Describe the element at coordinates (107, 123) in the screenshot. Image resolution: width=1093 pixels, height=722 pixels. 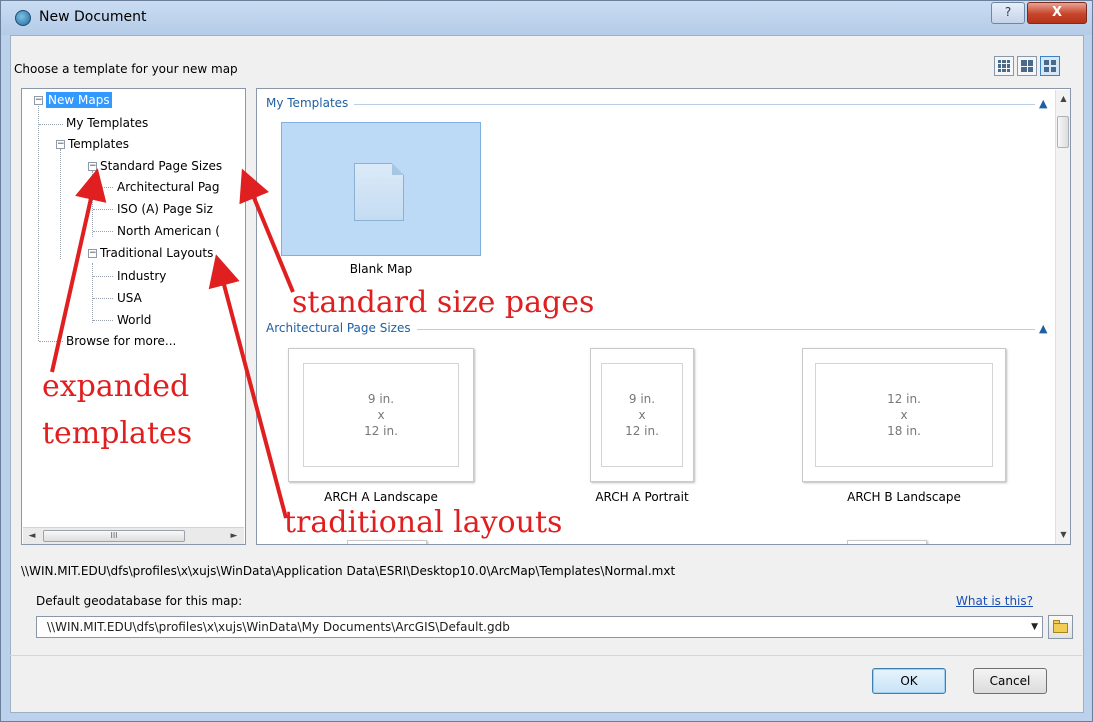
I see `tree-item-my-templates: My Templates` at that location.